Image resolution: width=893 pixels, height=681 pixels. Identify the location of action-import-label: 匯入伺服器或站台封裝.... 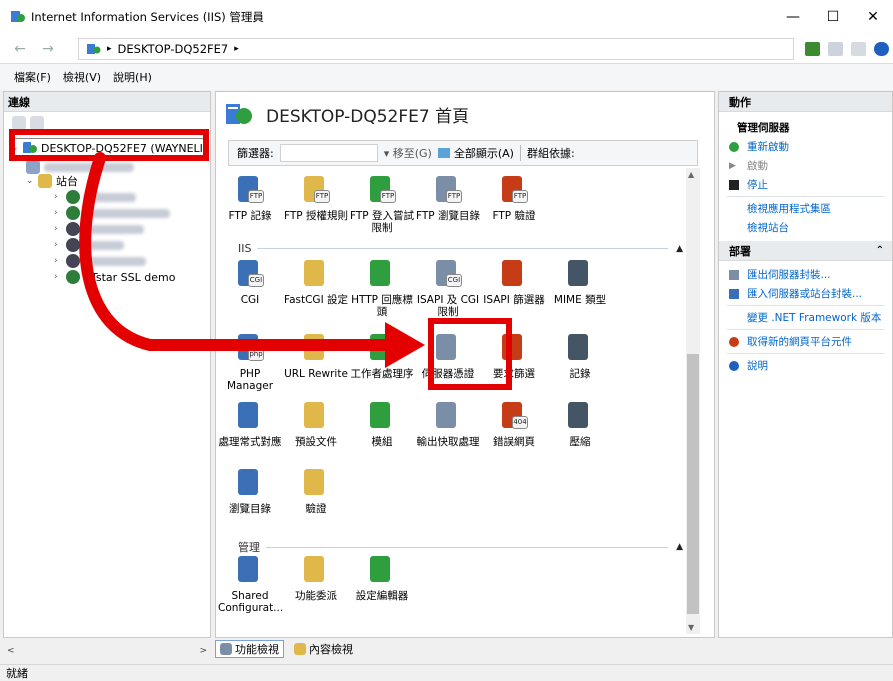
(805, 294).